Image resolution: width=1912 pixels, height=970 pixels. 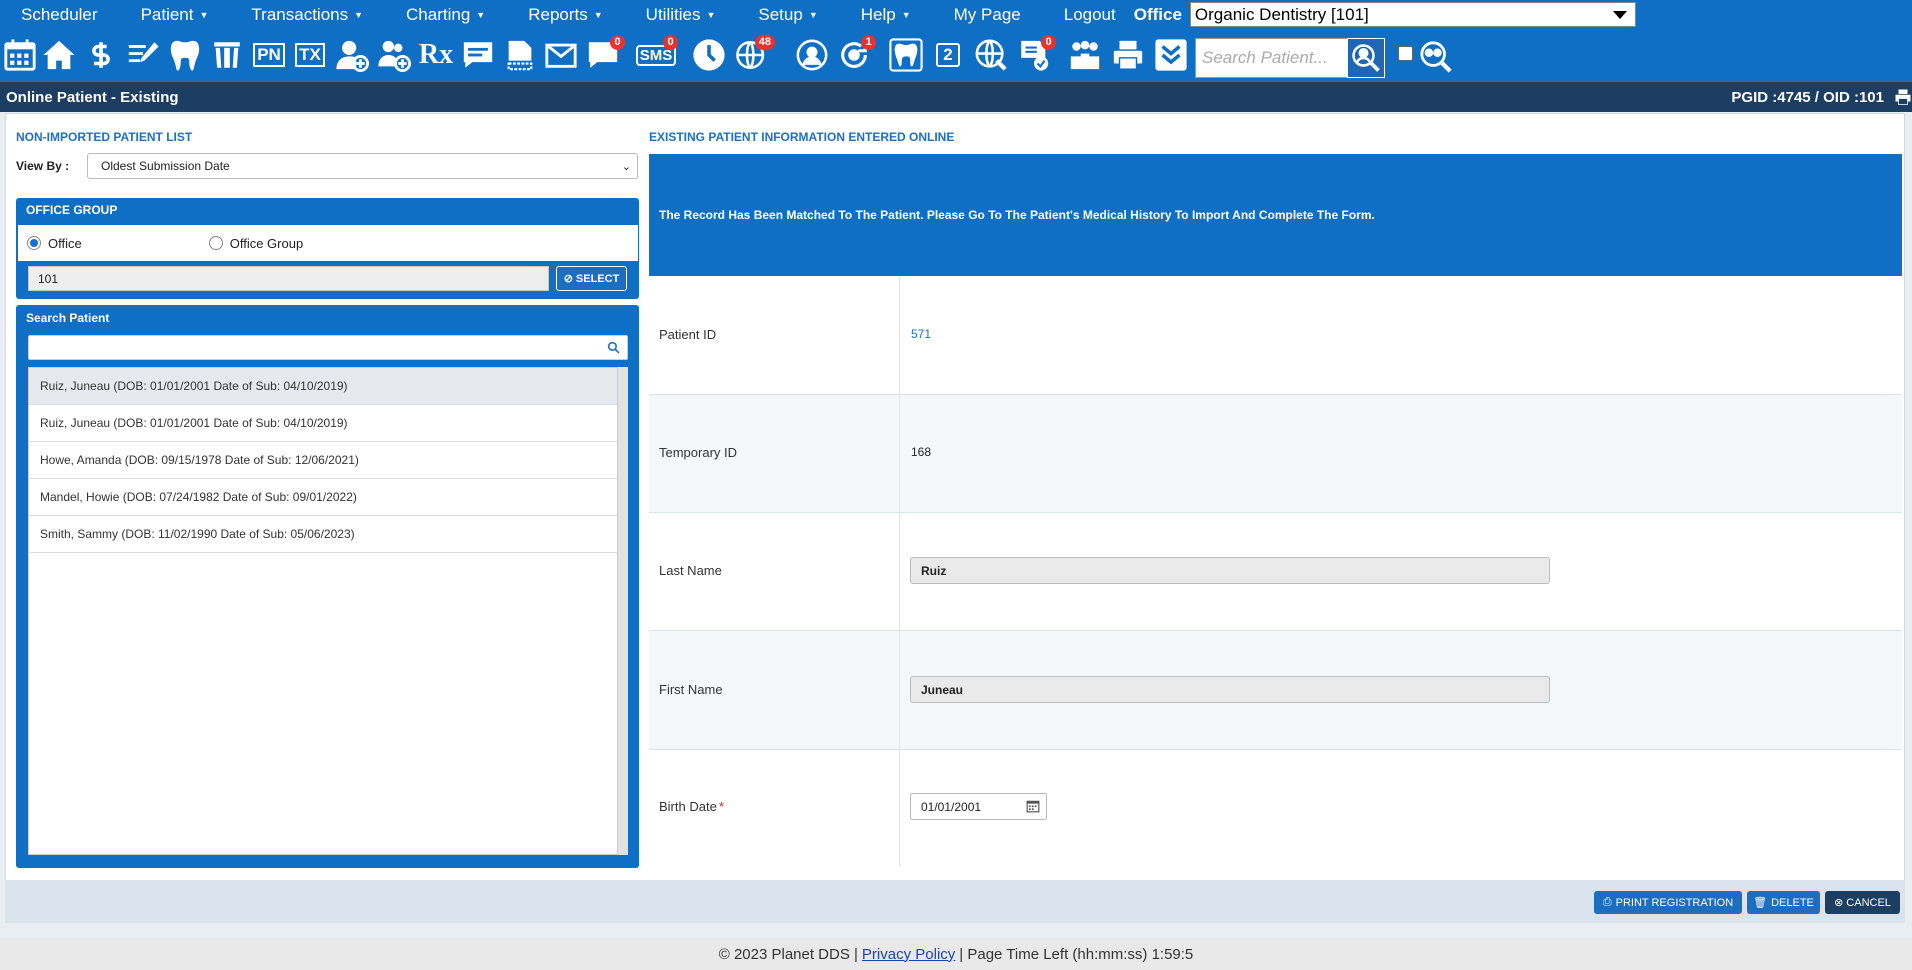 What do you see at coordinates (1275, 808) in the screenshot?
I see `birth-date-row: Birth Date * 01/01/2001` at bounding box center [1275, 808].